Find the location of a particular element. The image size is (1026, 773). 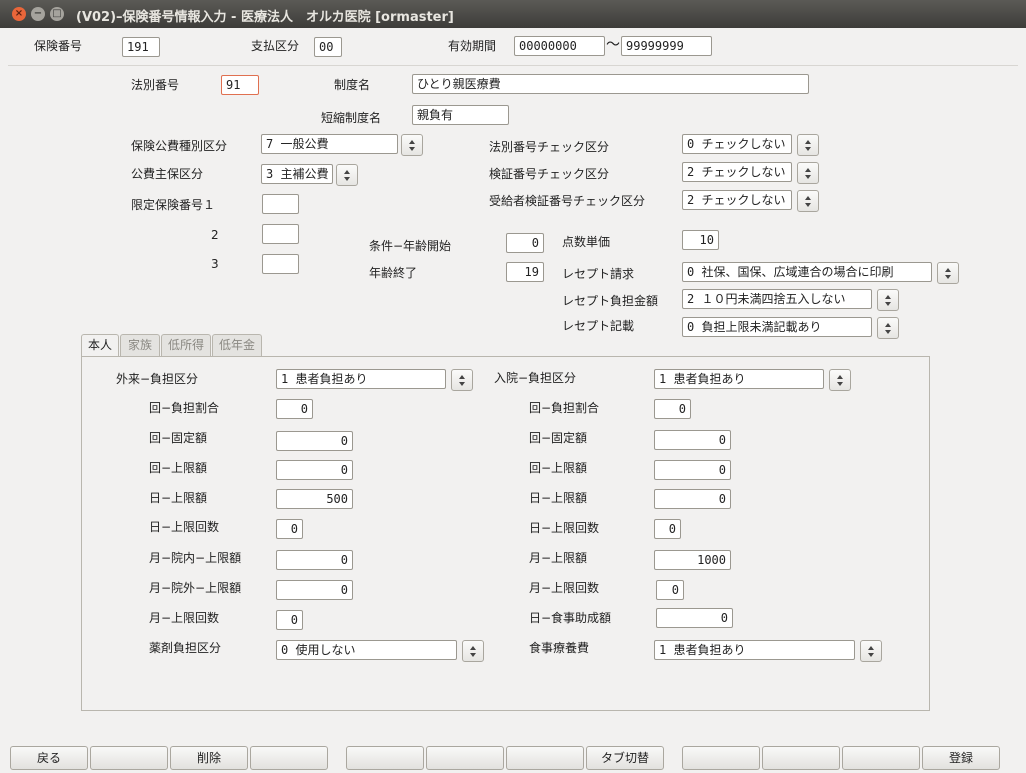

shokuji-select: 1 患者負担あり is located at coordinates (754, 650).